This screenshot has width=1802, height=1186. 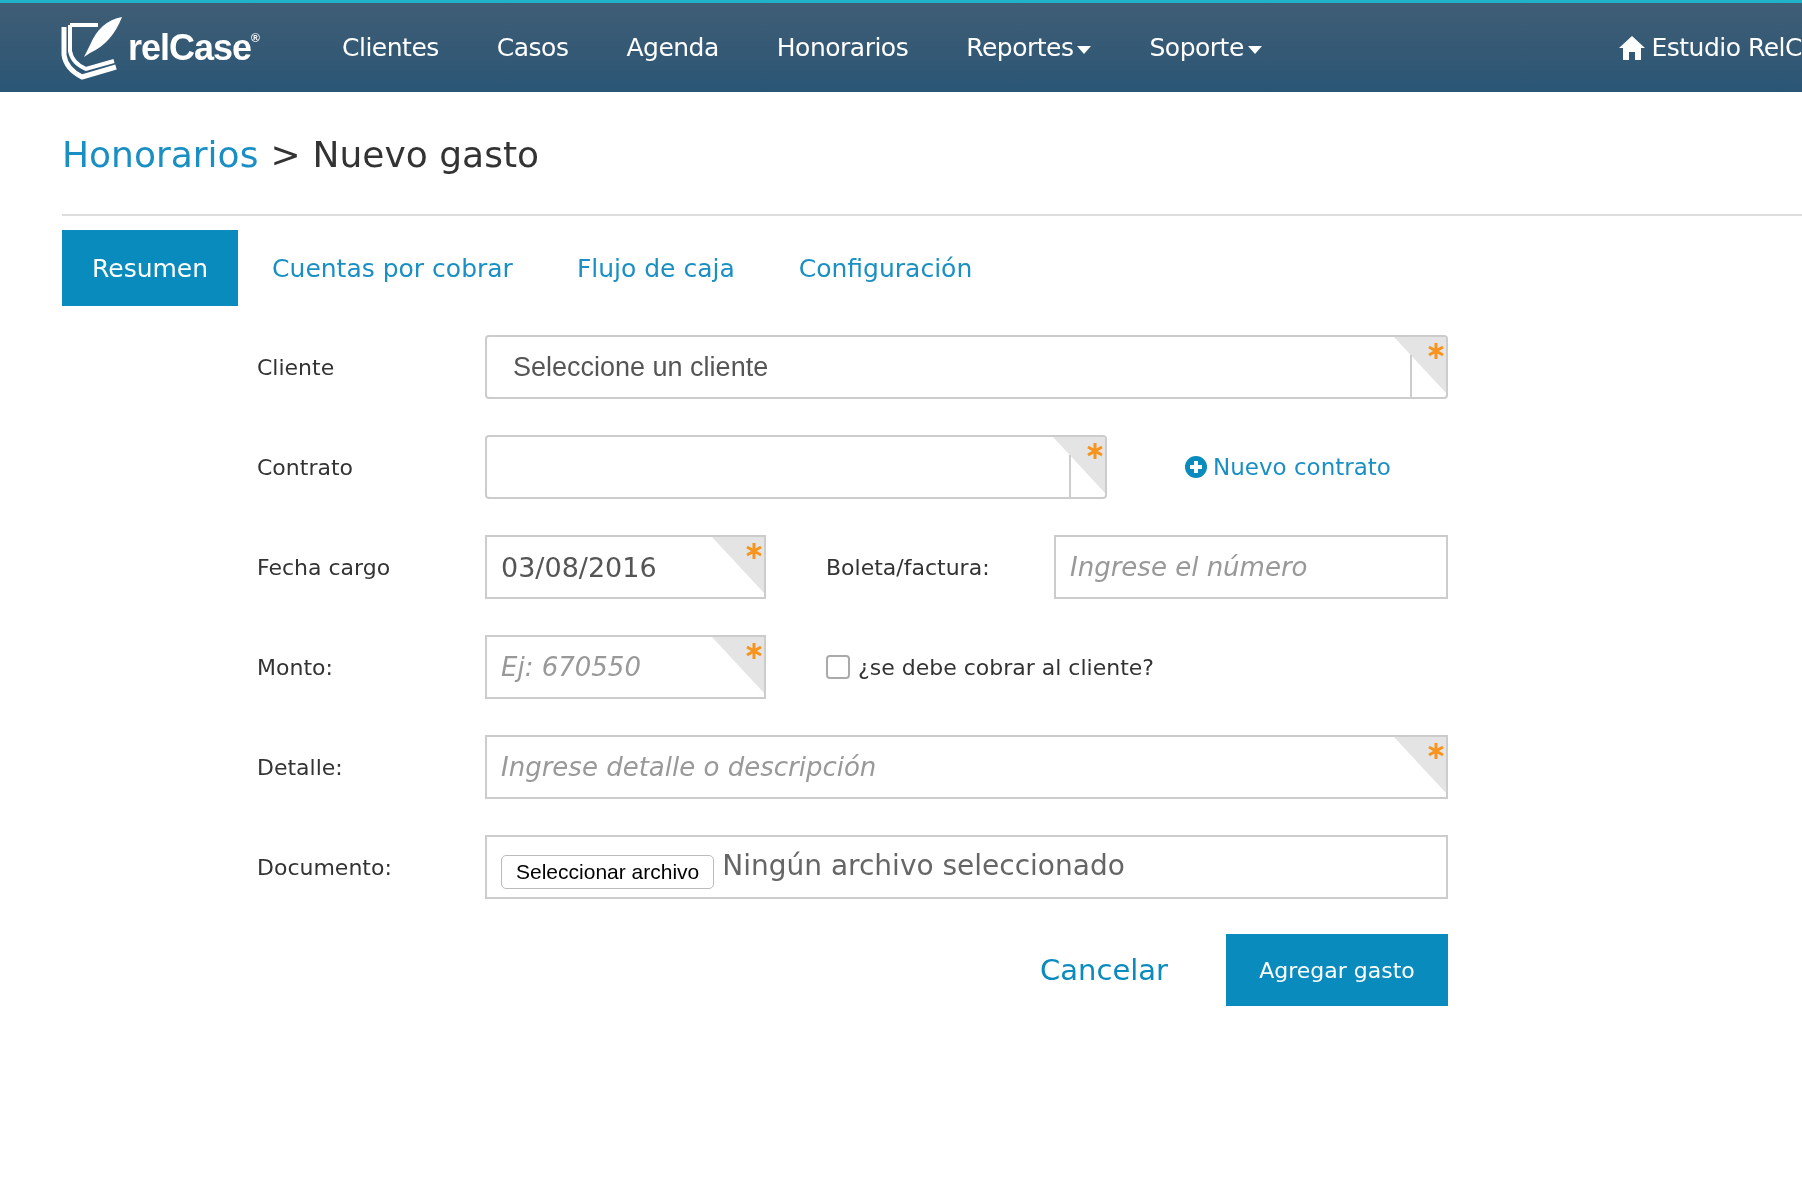 What do you see at coordinates (838, 667) in the screenshot?
I see `checkbox` at bounding box center [838, 667].